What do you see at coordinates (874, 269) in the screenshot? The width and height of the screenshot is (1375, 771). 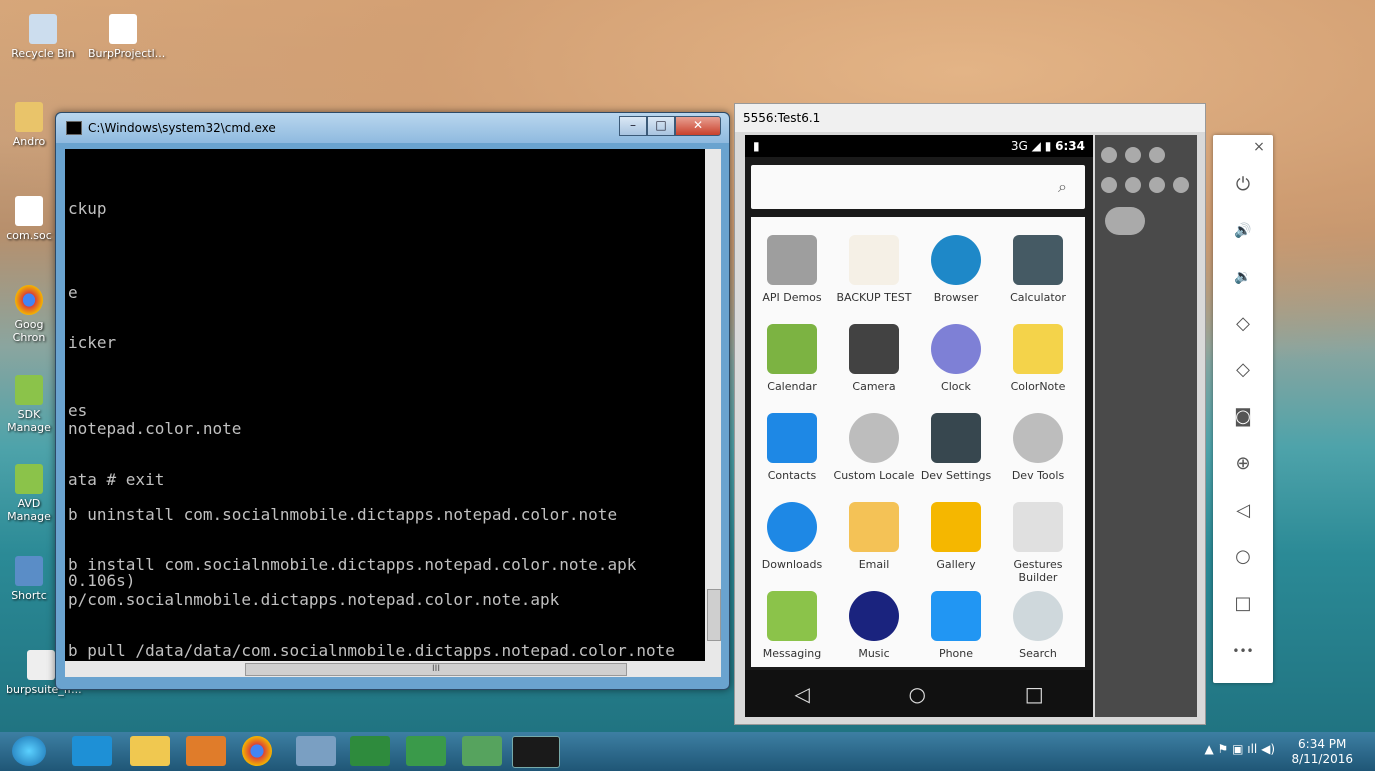 I see `app-backup-test: BACKUP TEST` at bounding box center [874, 269].